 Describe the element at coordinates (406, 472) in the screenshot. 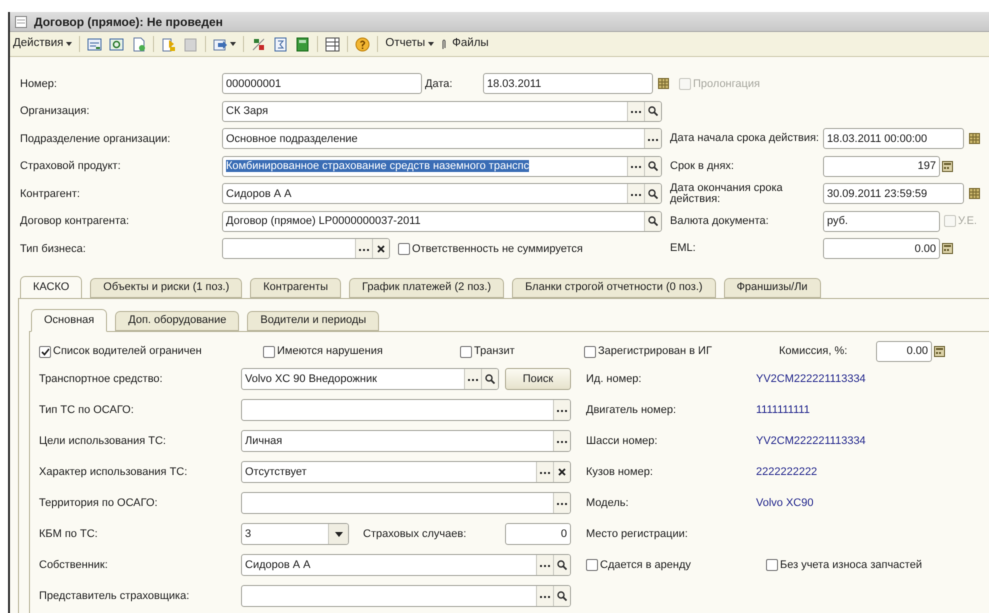

I see `text-field: Отсутствует` at that location.